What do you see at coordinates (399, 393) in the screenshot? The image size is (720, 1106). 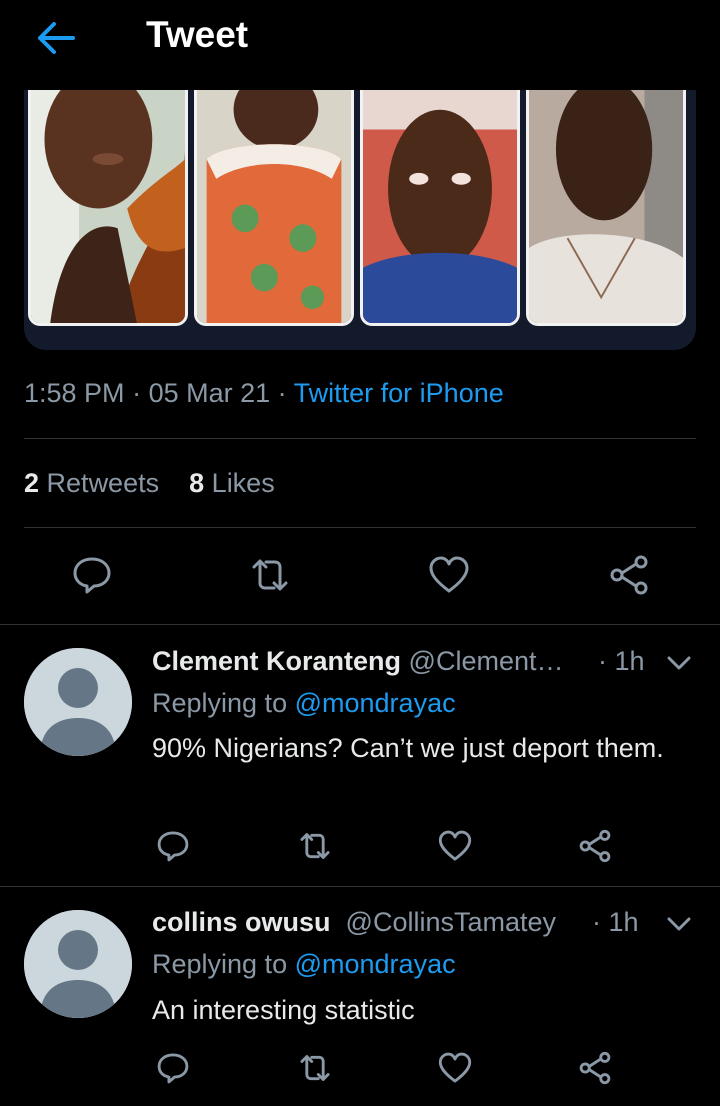 I see `tweet-source-link: Twitter for iPhone` at bounding box center [399, 393].